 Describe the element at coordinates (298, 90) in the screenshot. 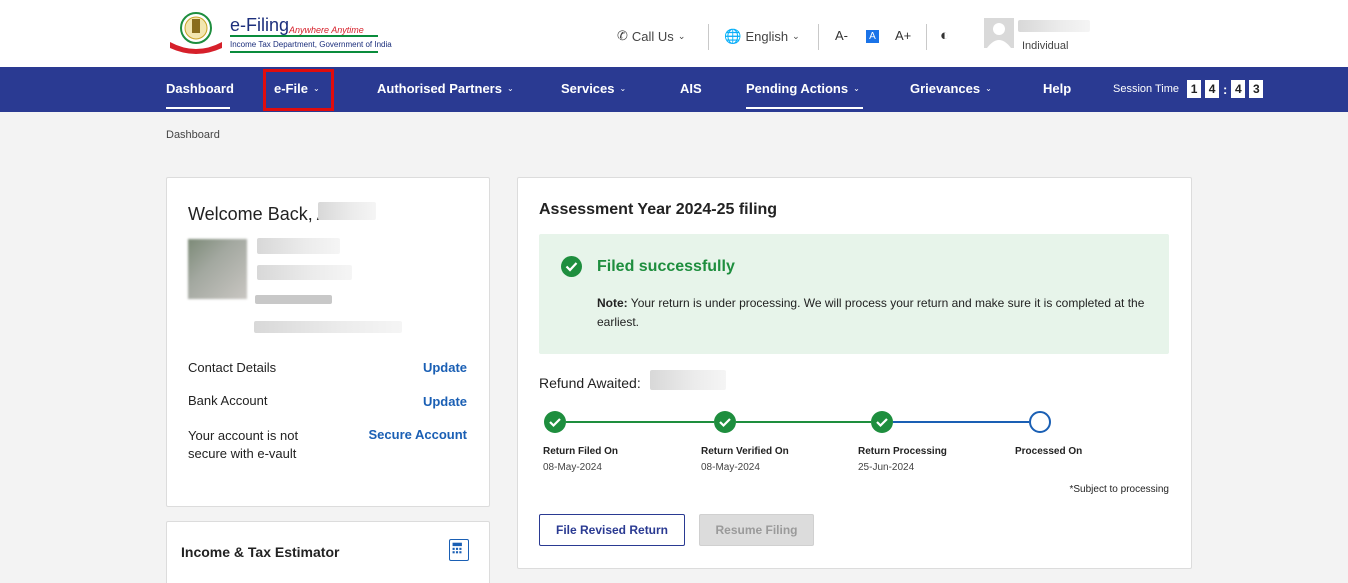

I see `highlight-box` at that location.